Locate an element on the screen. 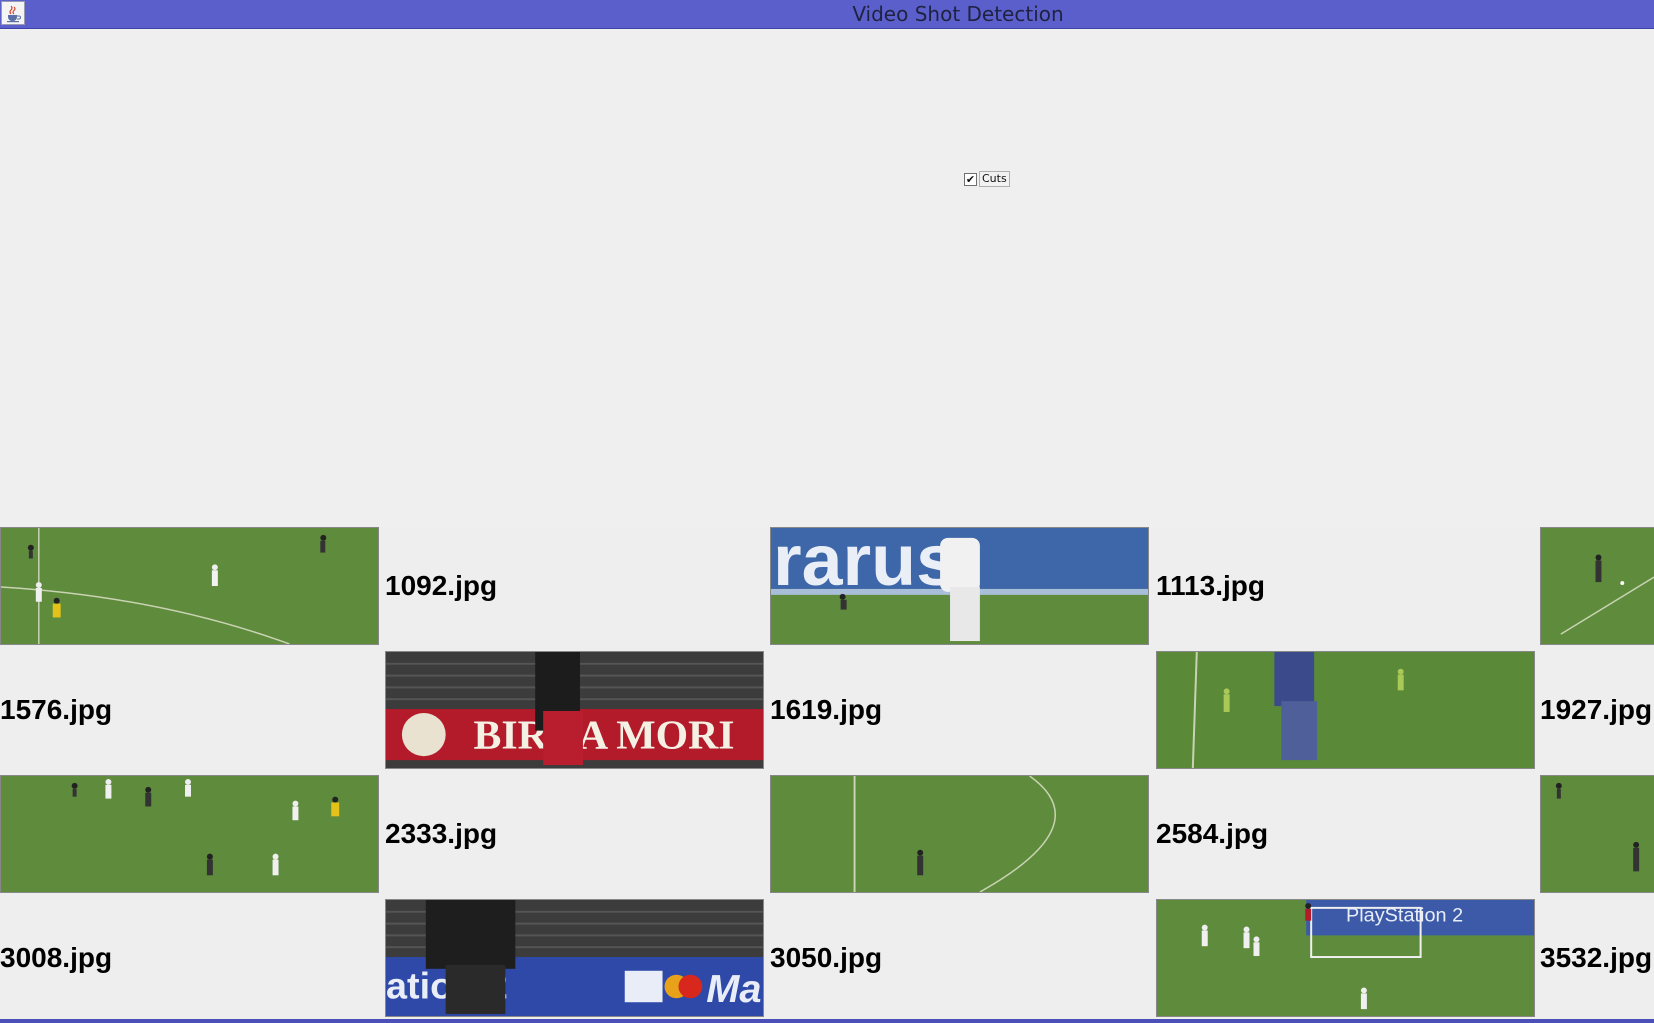  shot-thumbnail: PlayStation 2 is located at coordinates (1345, 958).